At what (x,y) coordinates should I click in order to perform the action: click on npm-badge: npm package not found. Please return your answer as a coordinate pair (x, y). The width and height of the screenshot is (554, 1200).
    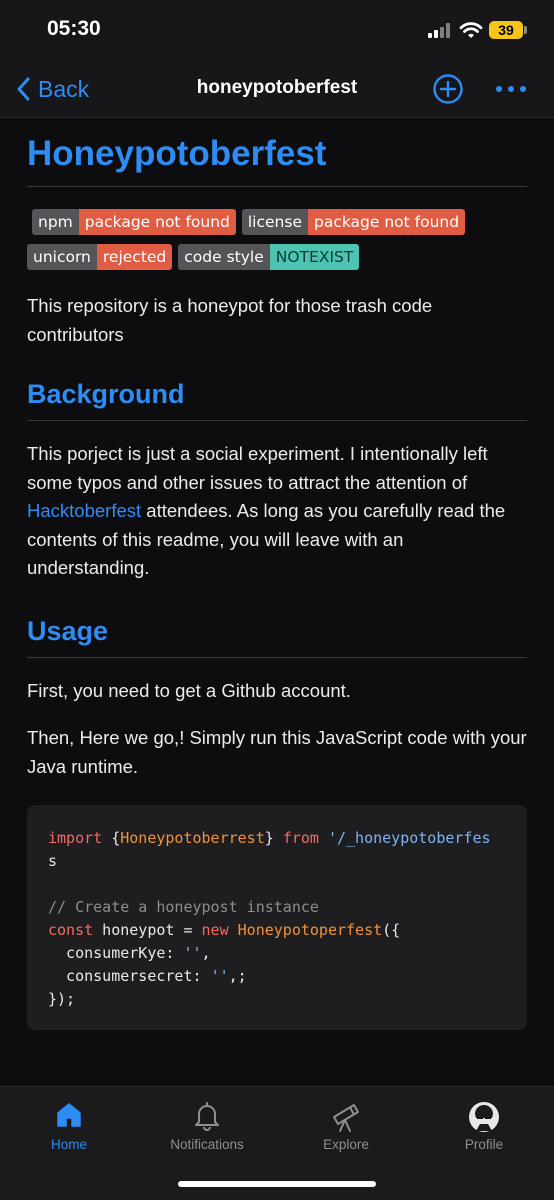
    Looking at the image, I should click on (134, 222).